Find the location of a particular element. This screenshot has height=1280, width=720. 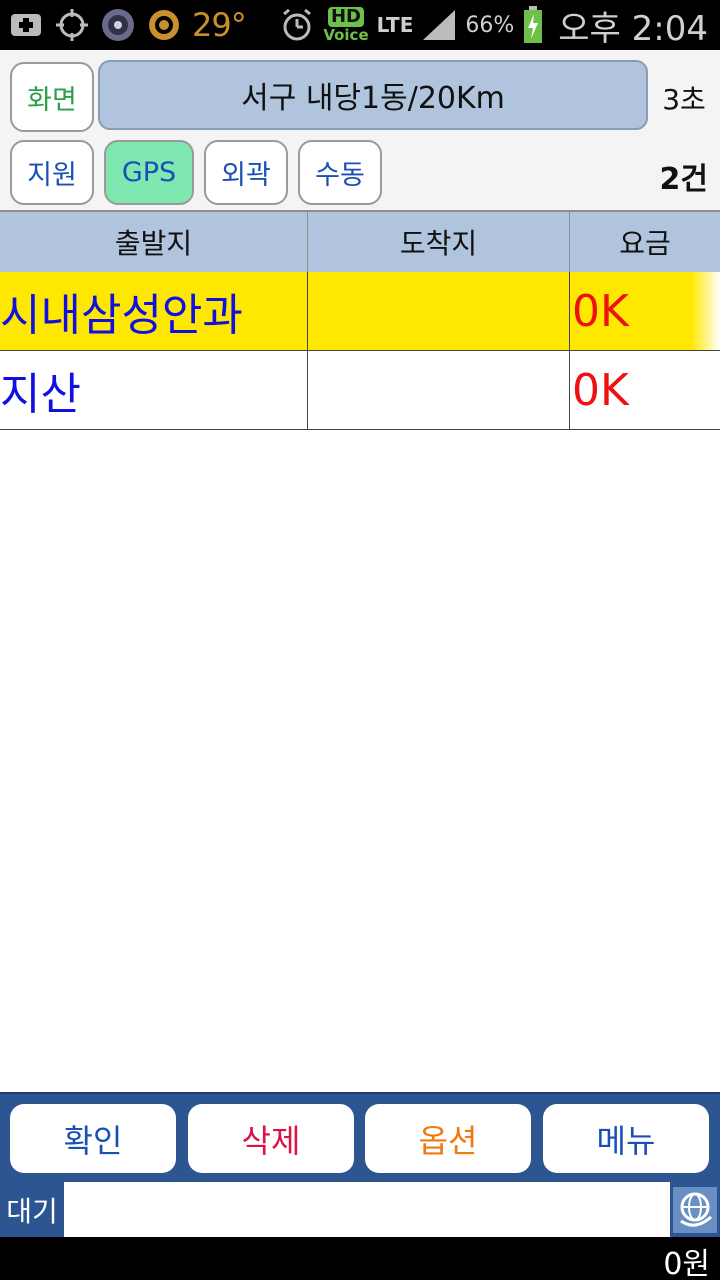

alarm-icon is located at coordinates (297, 25).